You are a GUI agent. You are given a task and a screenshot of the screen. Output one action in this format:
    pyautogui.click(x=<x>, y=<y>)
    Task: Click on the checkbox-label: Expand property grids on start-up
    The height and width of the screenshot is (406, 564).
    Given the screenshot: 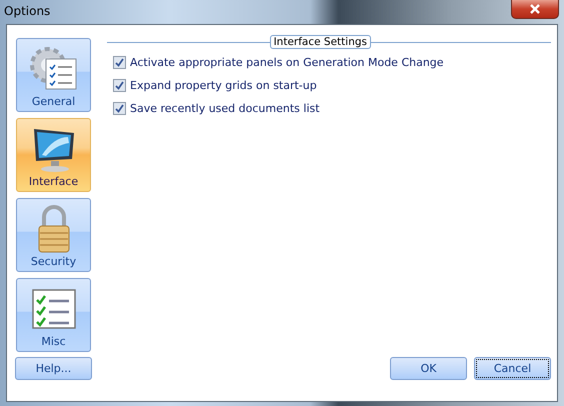 What is the action you would take?
    pyautogui.click(x=223, y=85)
    